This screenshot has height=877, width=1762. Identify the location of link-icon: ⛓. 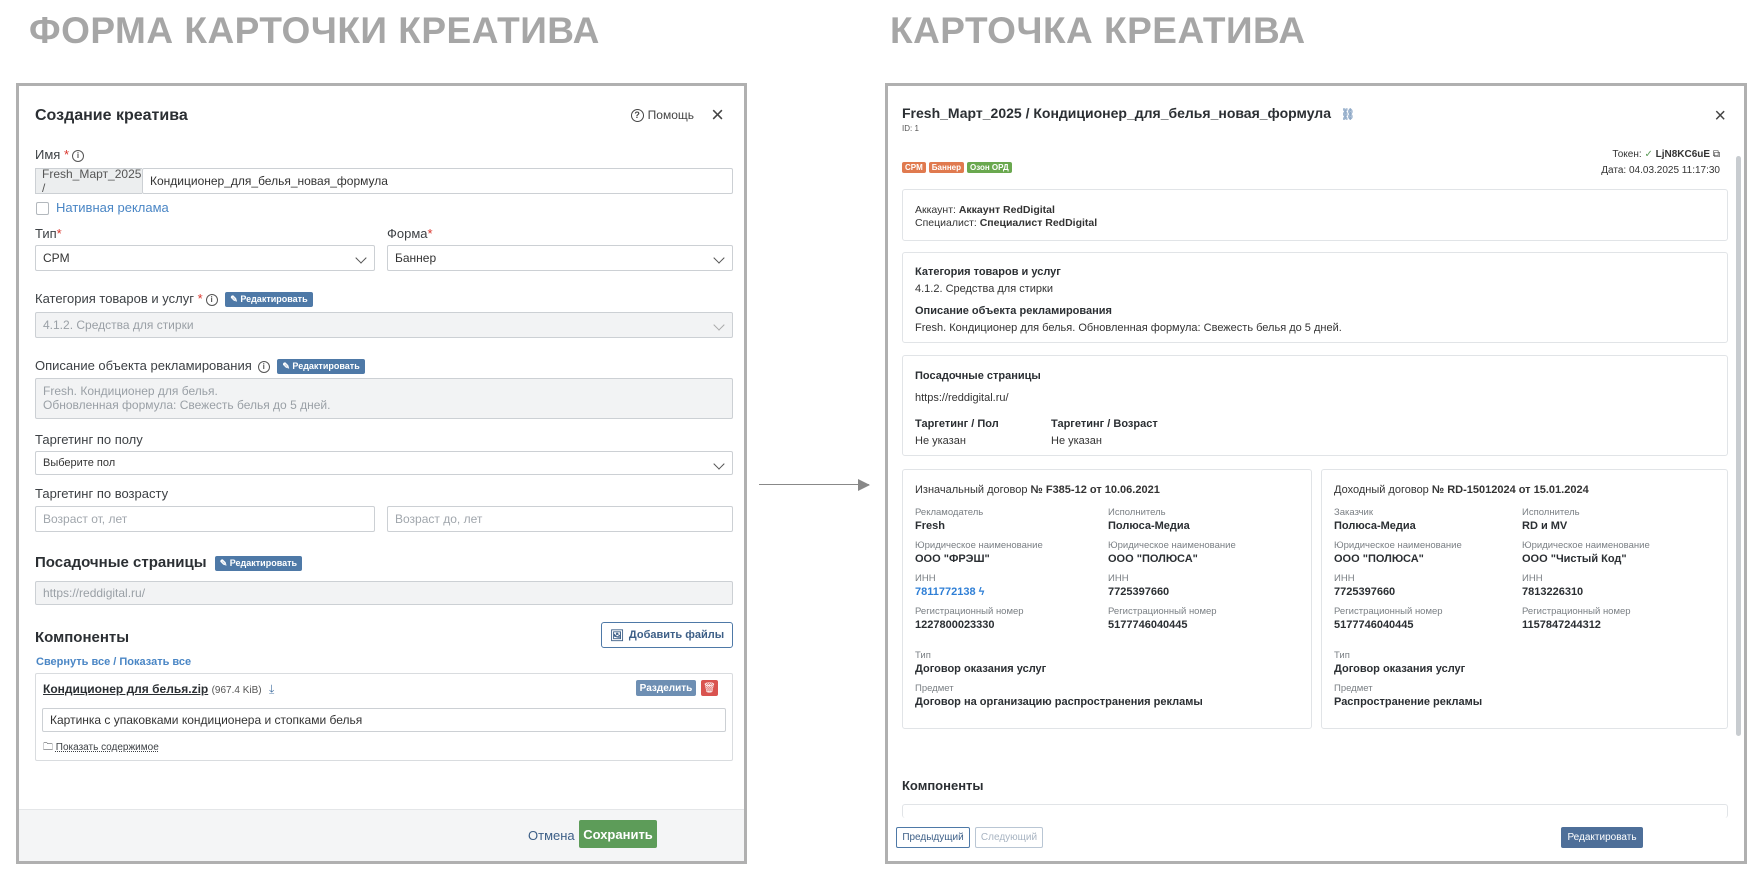
(1348, 115).